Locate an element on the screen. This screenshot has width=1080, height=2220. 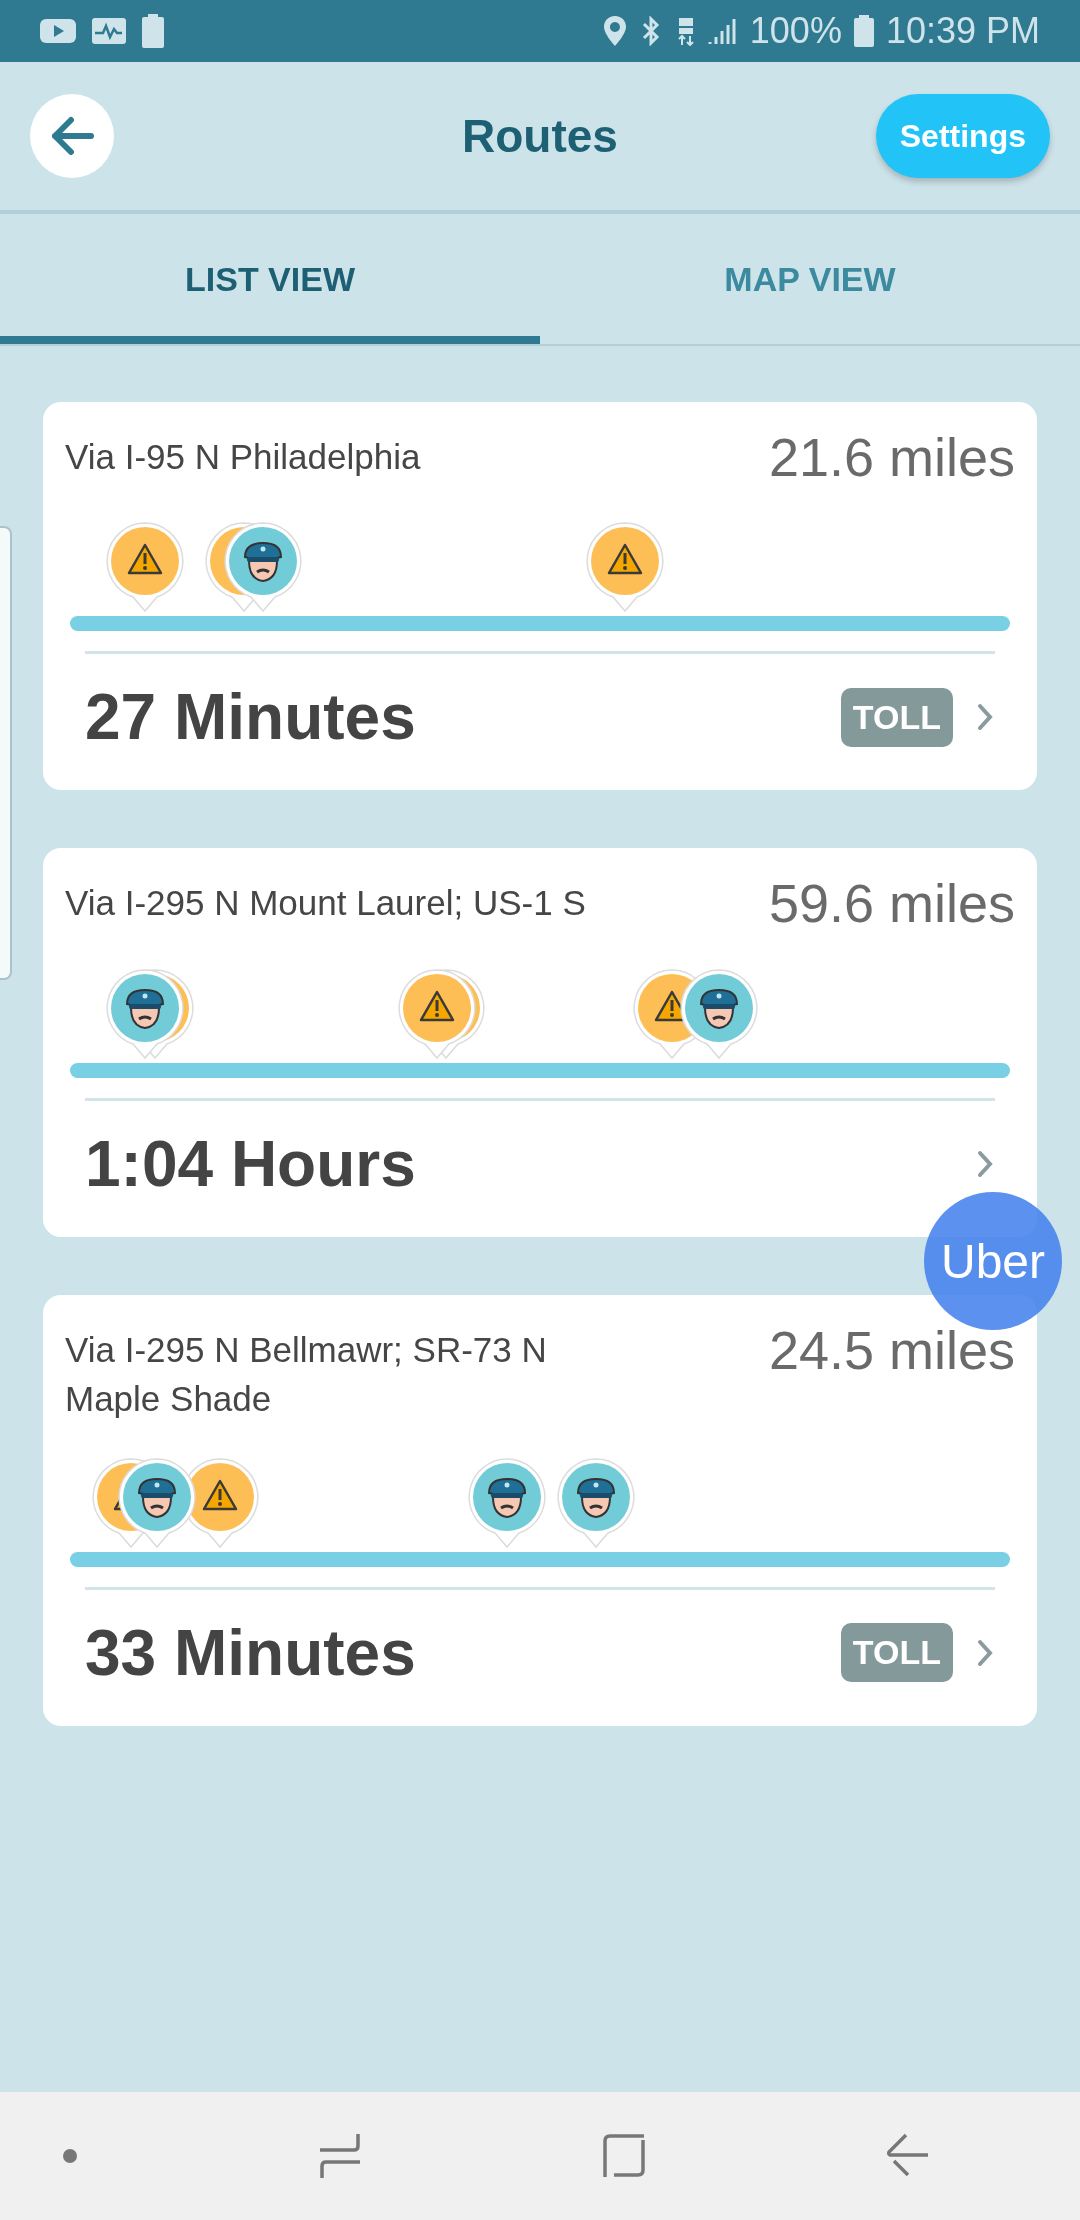
battery-icon is located at coordinates (863, 31).